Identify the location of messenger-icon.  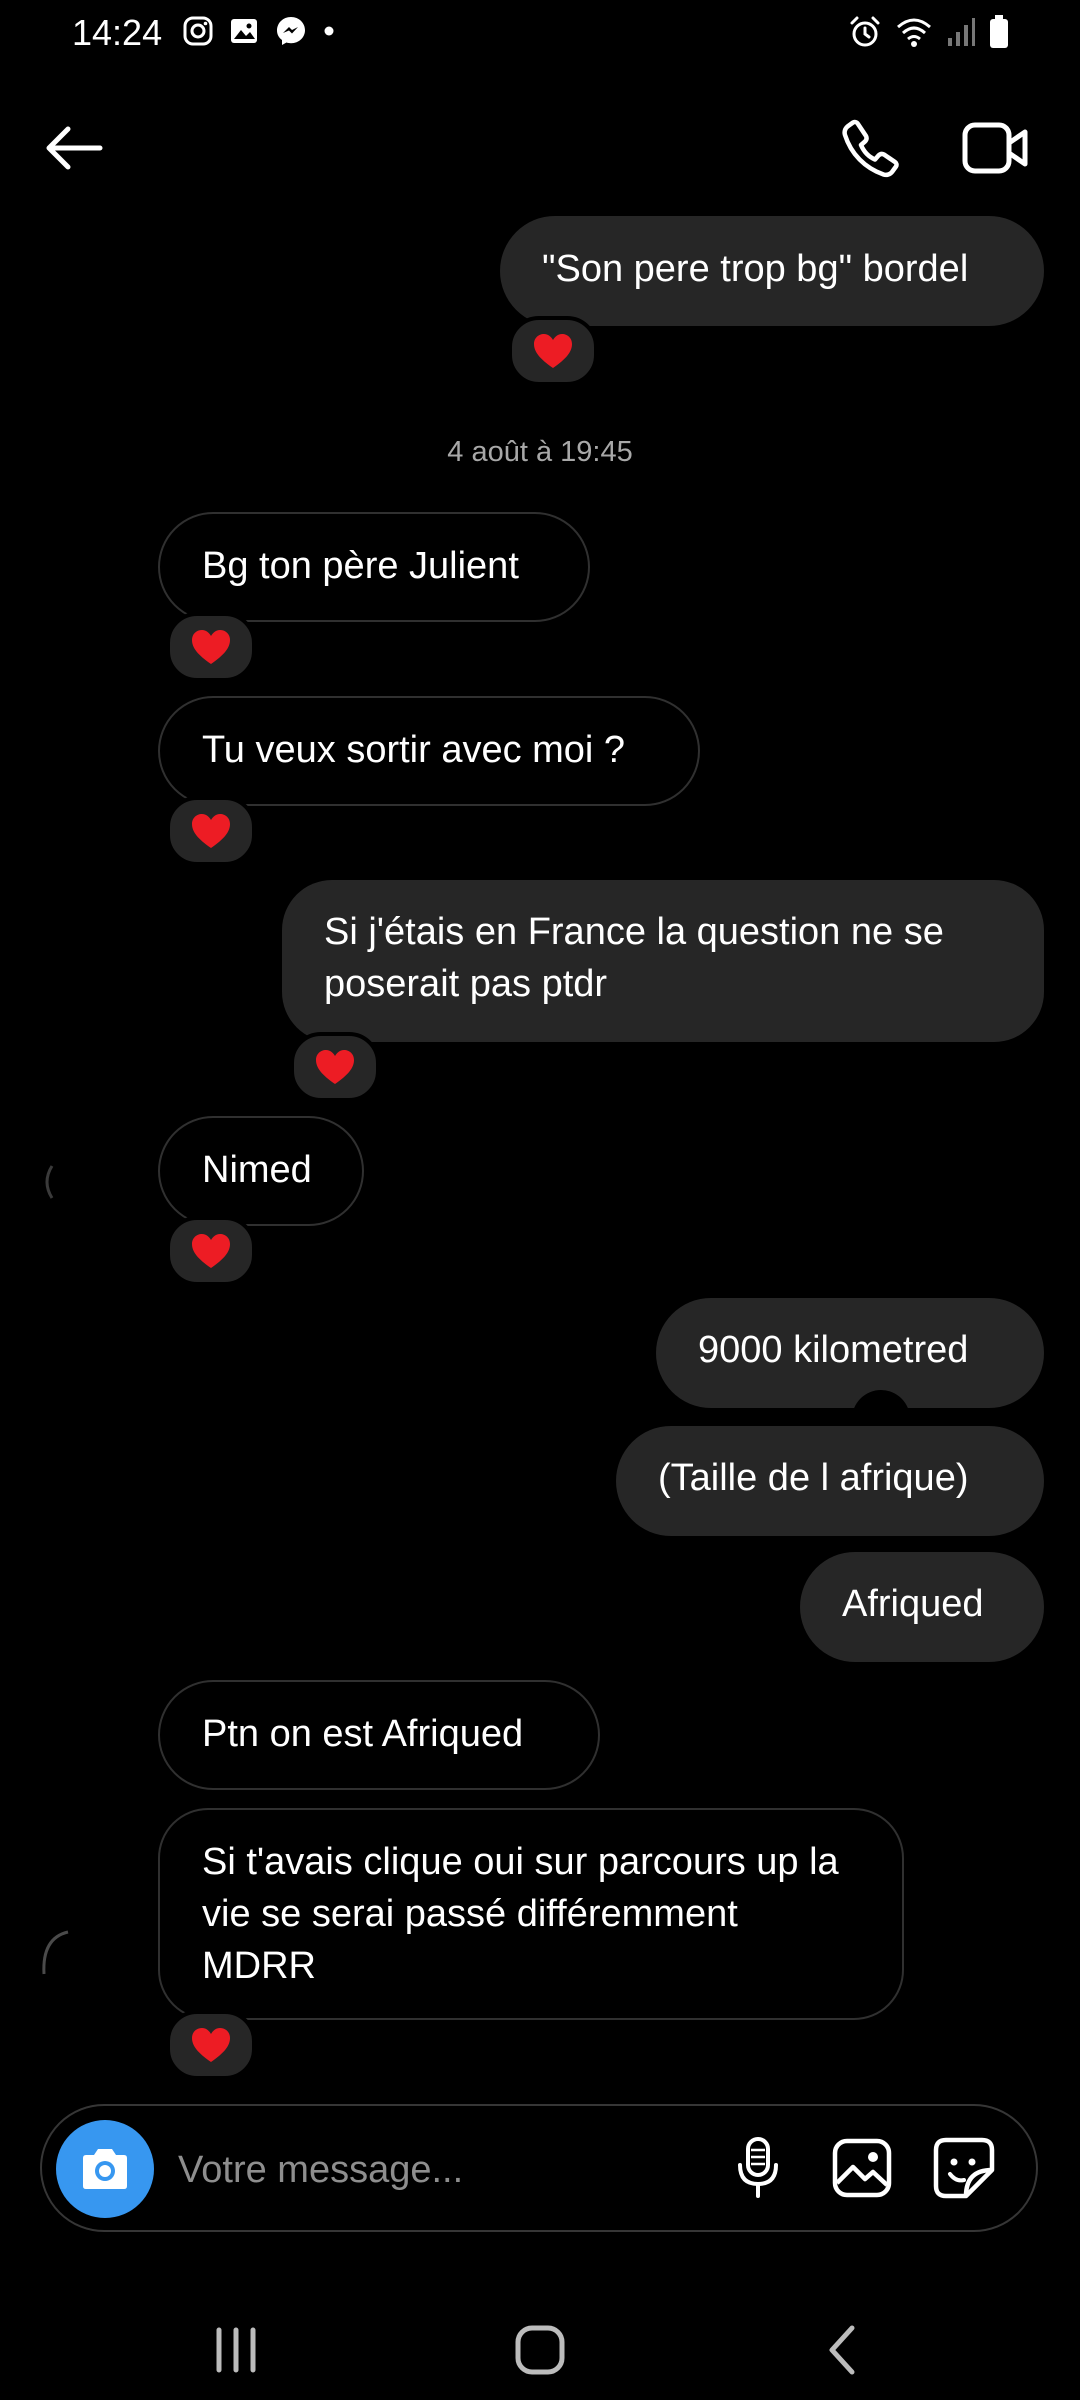
(291, 33).